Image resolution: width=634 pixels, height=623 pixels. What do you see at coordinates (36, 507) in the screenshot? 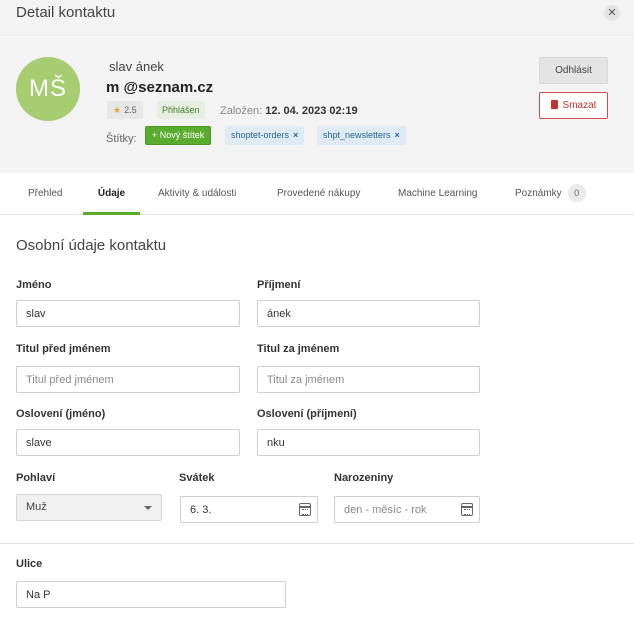
I see `gender-value: Muž` at bounding box center [36, 507].